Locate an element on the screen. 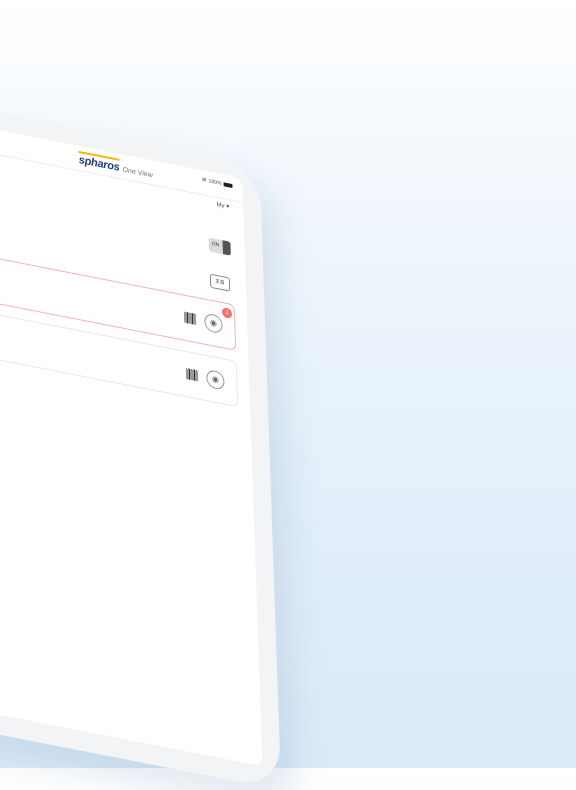 The width and height of the screenshot is (576, 790). brand-logo: spharos One View is located at coordinates (115, 165).